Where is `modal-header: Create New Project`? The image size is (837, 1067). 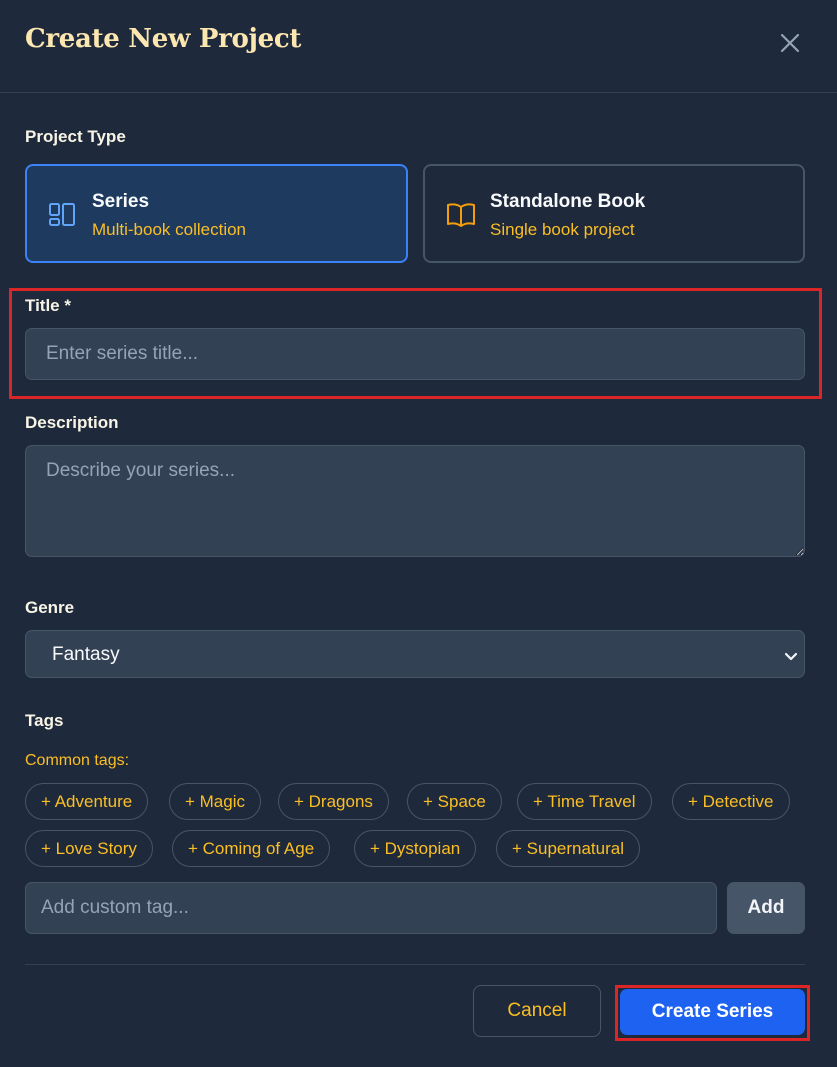 modal-header: Create New Project is located at coordinates (418, 46).